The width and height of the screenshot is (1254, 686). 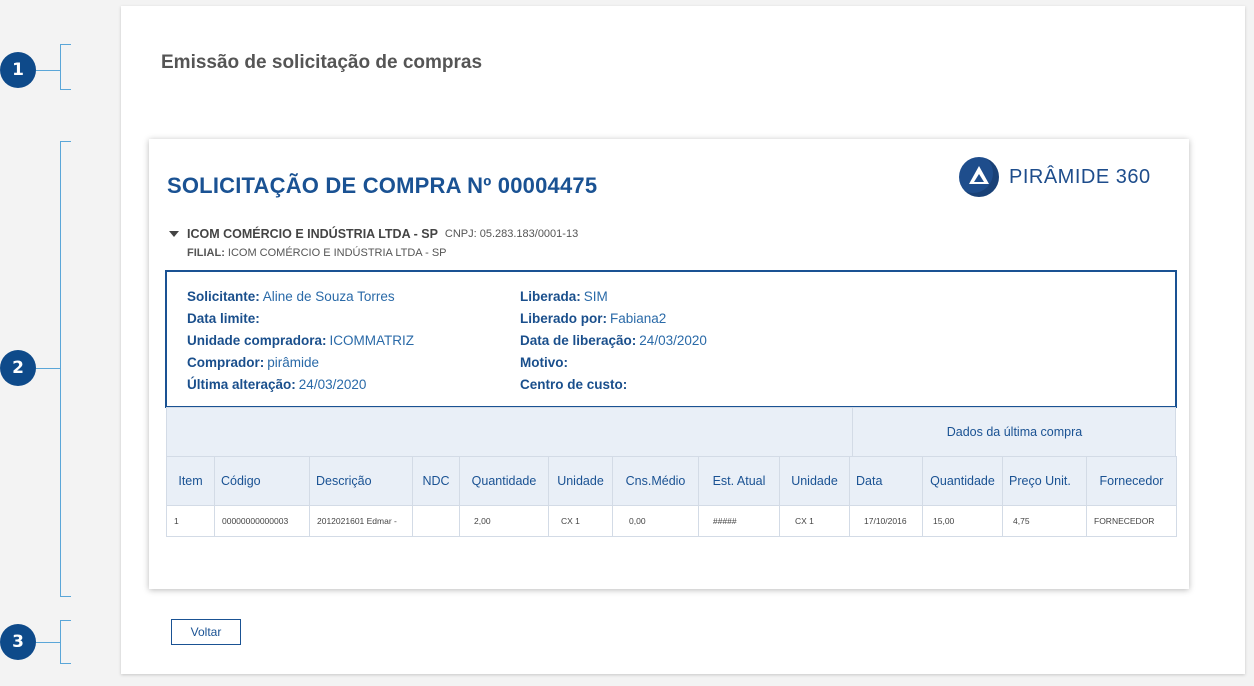 What do you see at coordinates (1044, 481) in the screenshot?
I see `column-header: Preço Unit.` at bounding box center [1044, 481].